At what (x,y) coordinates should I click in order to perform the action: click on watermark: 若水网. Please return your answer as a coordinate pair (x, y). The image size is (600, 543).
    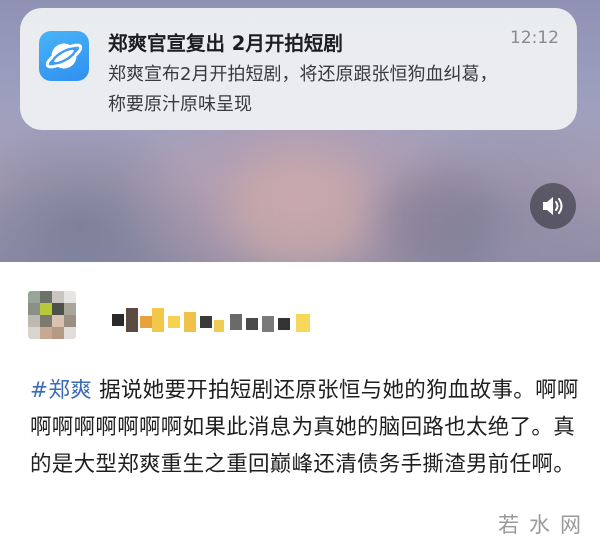
    Looking at the image, I should click on (544, 525).